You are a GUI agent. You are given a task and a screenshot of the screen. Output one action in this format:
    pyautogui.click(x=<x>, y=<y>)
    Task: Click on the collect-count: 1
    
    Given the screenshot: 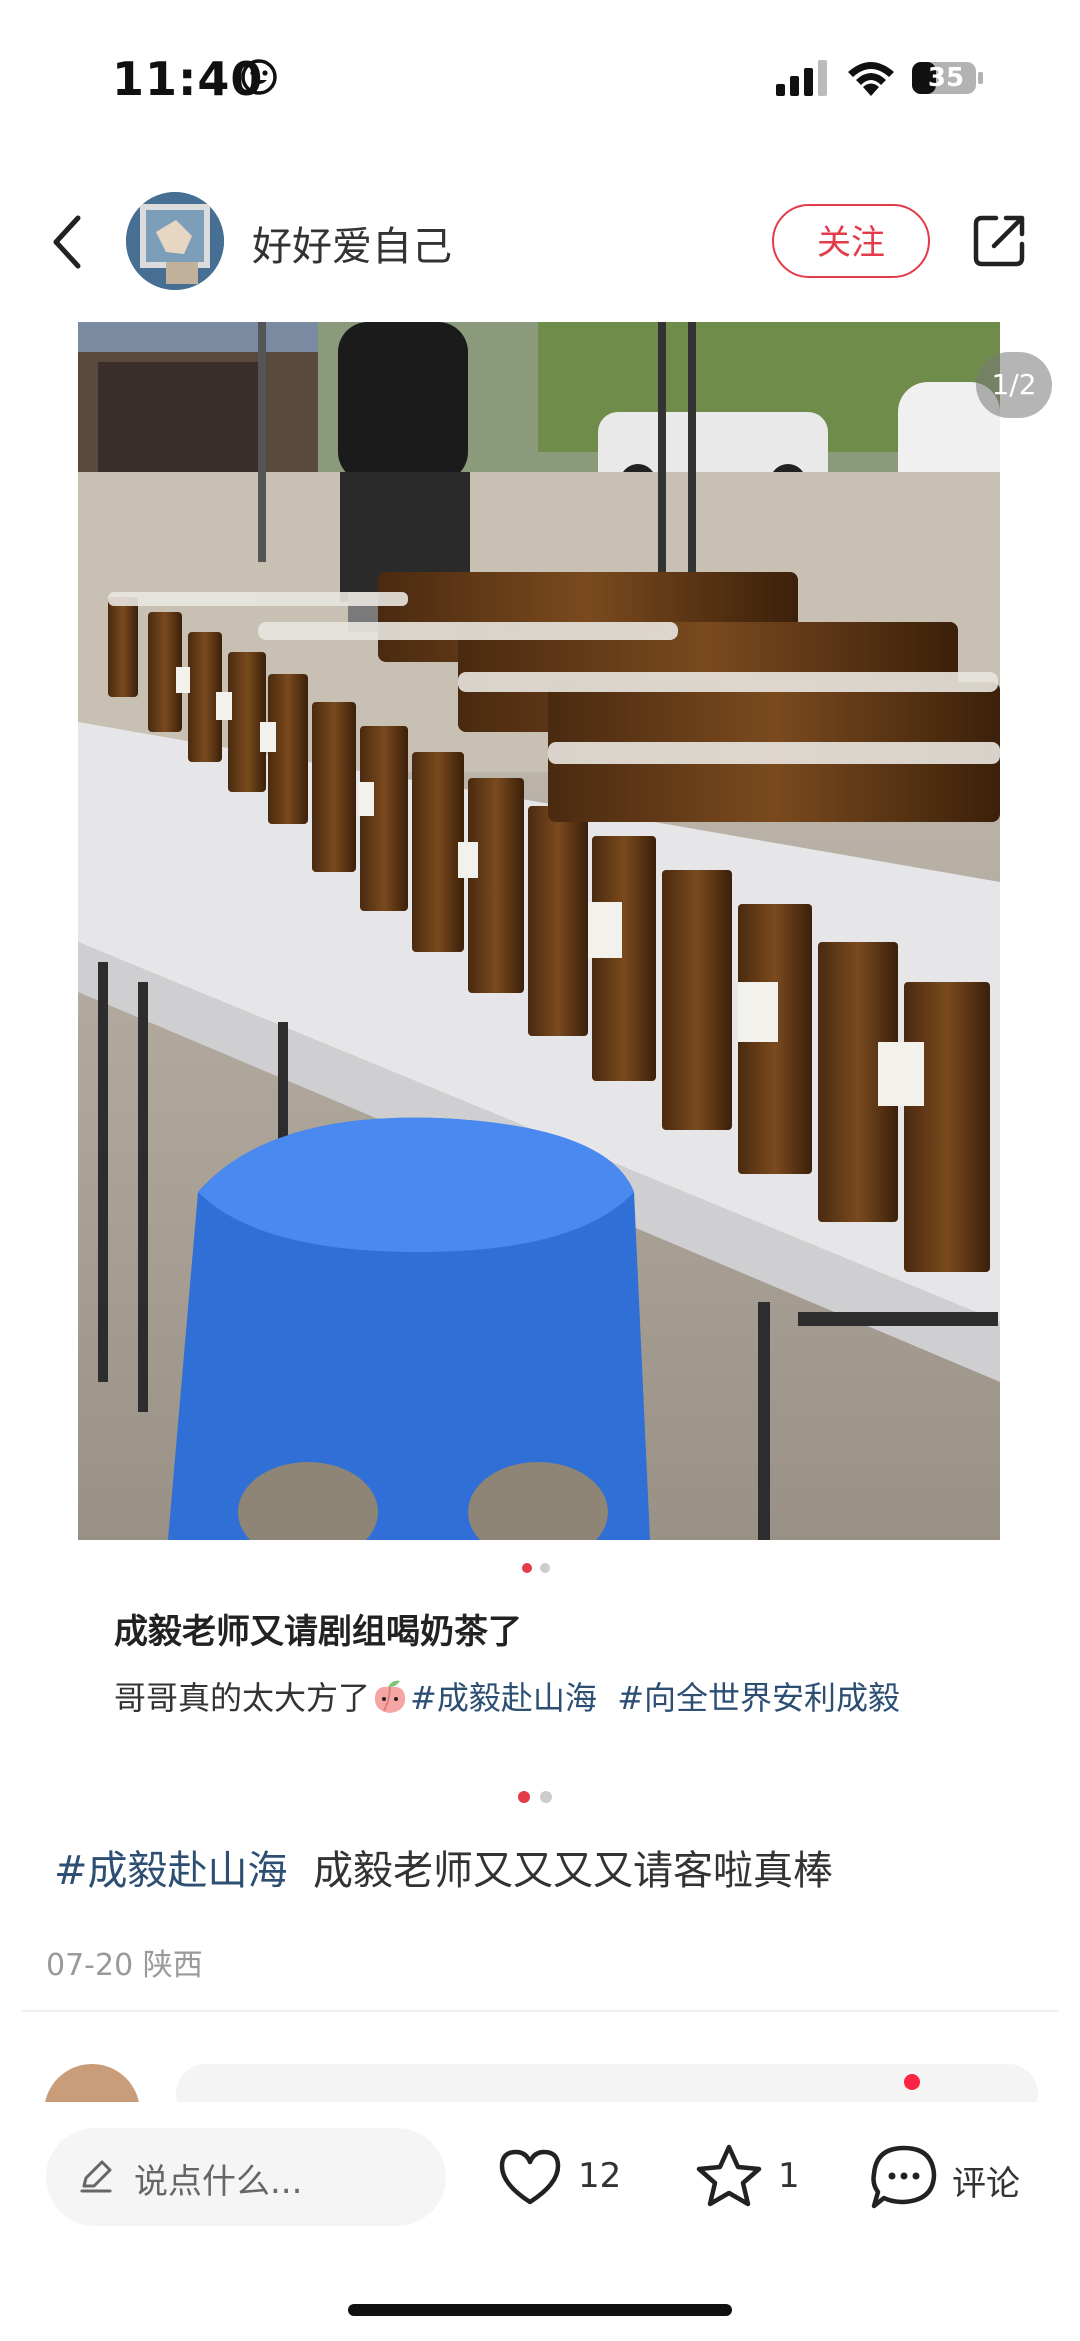 What is the action you would take?
    pyautogui.click(x=789, y=2176)
    